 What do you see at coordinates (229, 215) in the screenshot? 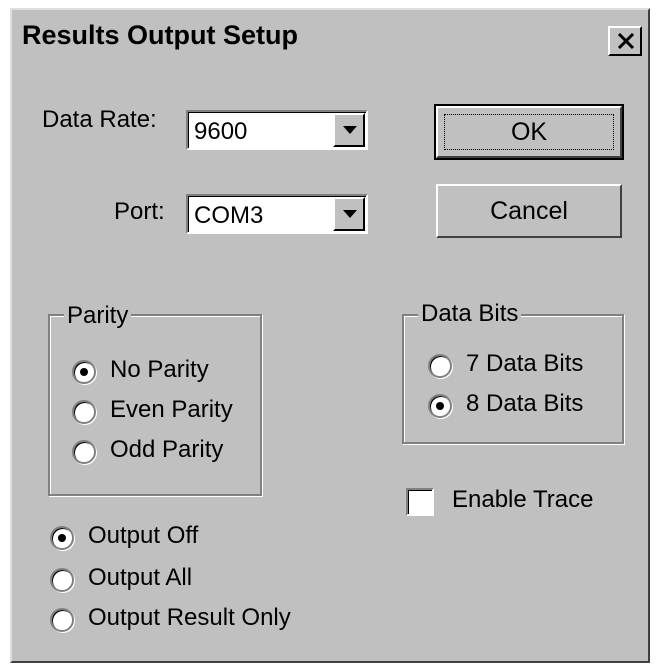
I see `port-value: COM3` at bounding box center [229, 215].